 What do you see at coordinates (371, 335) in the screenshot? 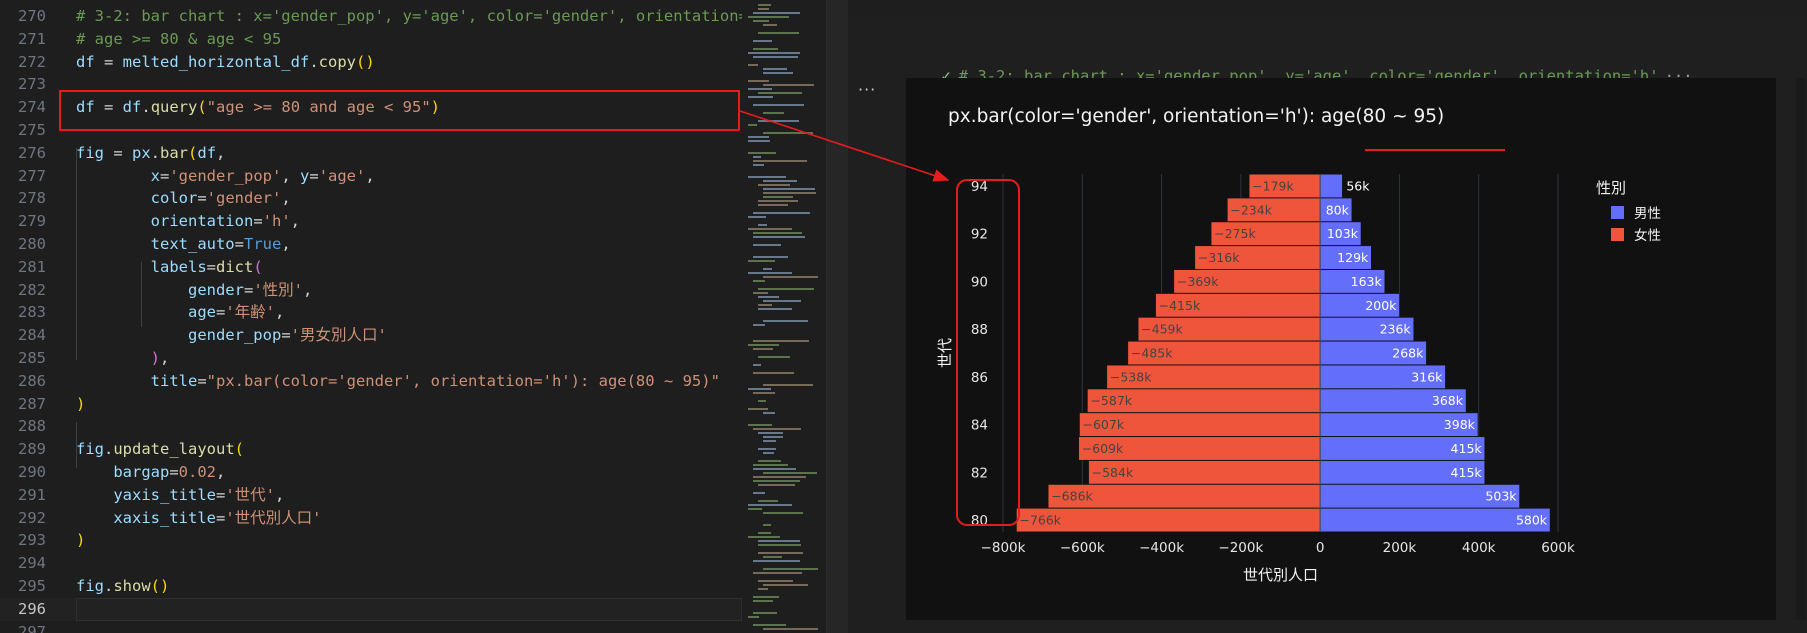
I see `code-line: 284 gender_pop='男女別人口'` at bounding box center [371, 335].